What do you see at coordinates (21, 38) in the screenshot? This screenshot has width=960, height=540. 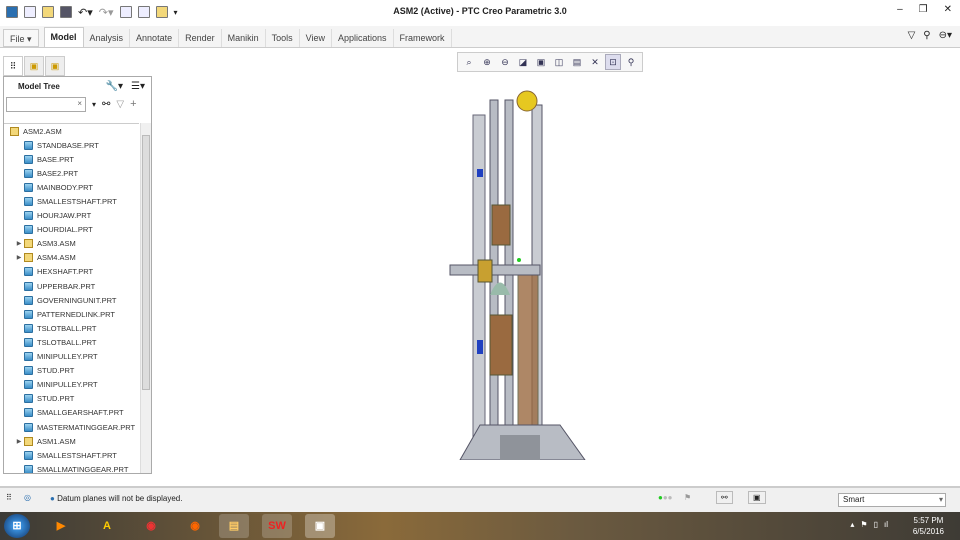 I see `tab-file: File ▾` at bounding box center [21, 38].